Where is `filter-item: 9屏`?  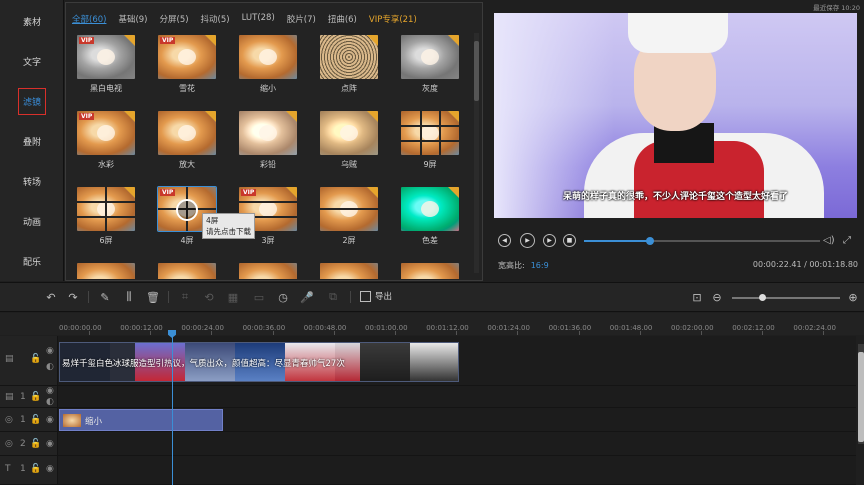 filter-item: 9屏 is located at coordinates (430, 140).